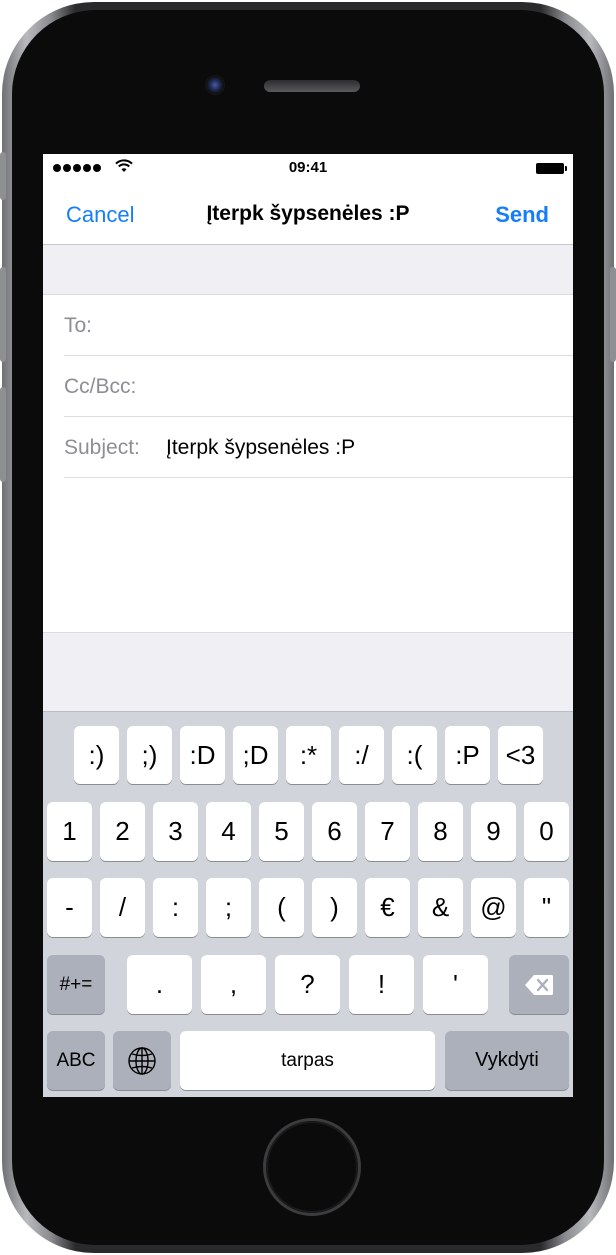 The height and width of the screenshot is (1255, 616). What do you see at coordinates (307, 984) in the screenshot?
I see `key-question: ?` at bounding box center [307, 984].